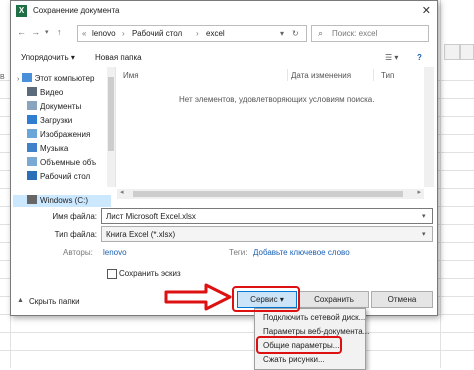 The width and height of the screenshot is (474, 370). What do you see at coordinates (131, 75) in the screenshot?
I see `column-name: Имя` at bounding box center [131, 75].